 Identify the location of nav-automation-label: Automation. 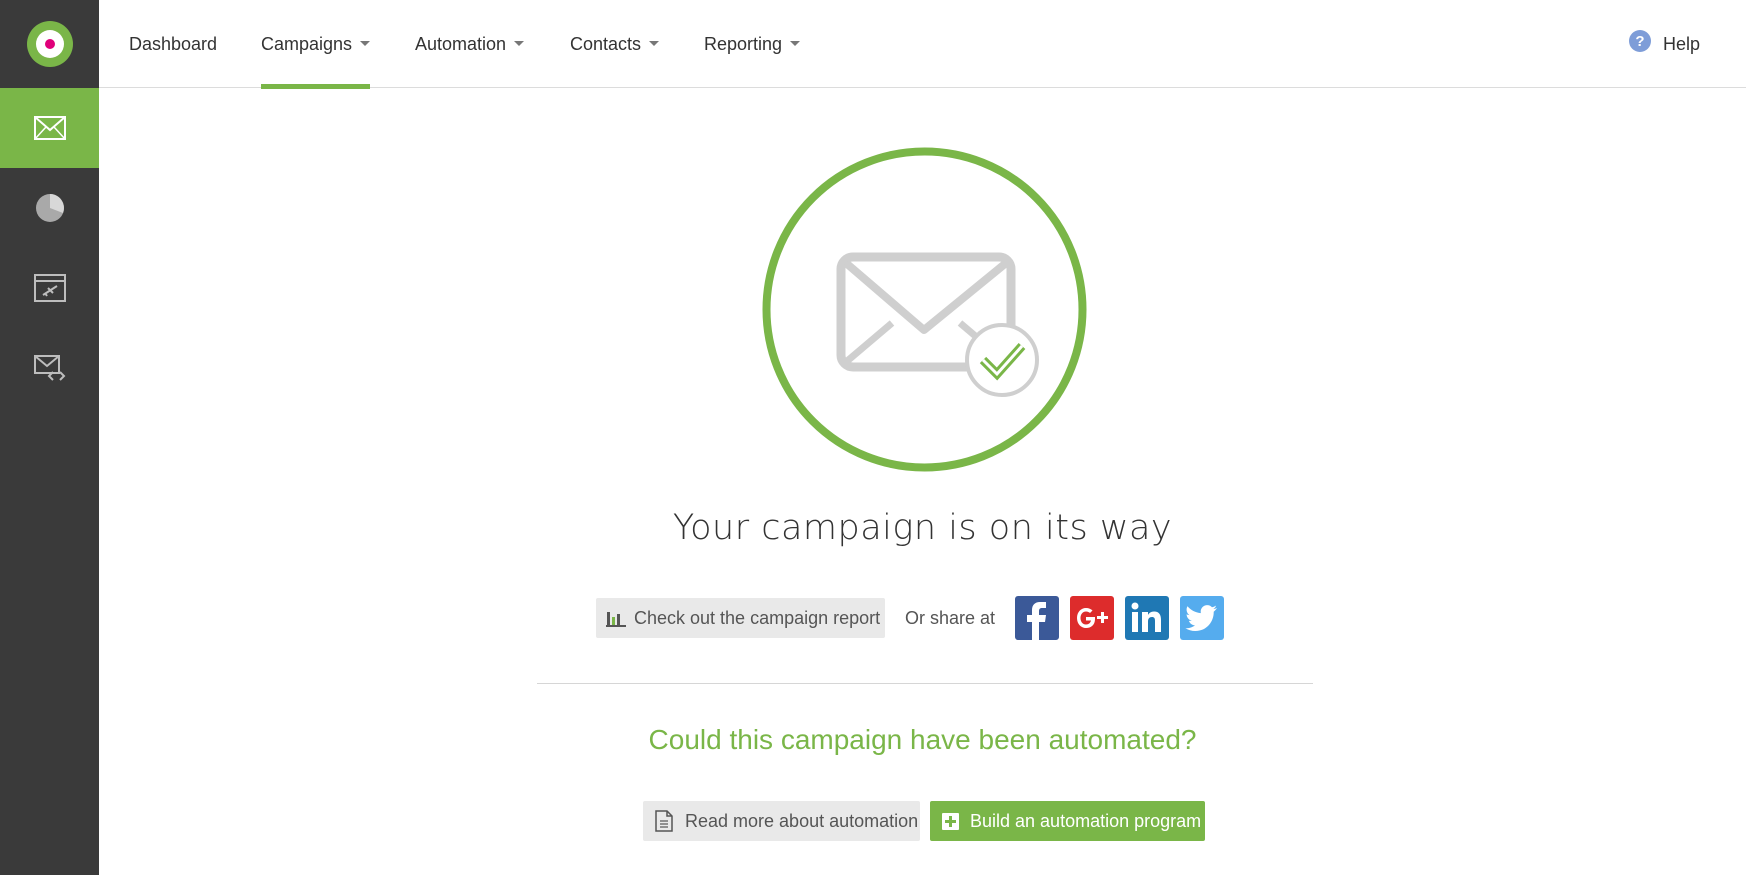
(461, 43).